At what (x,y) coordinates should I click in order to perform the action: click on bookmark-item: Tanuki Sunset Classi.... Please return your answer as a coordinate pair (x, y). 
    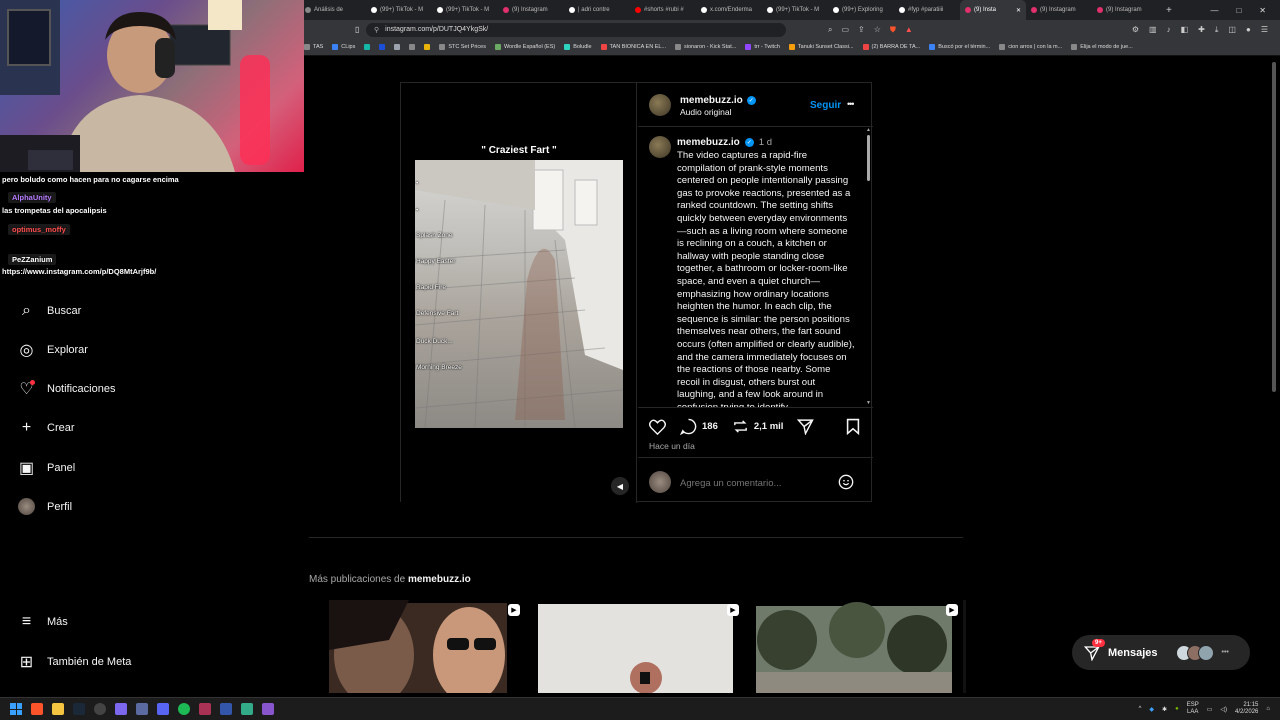
    Looking at the image, I should click on (821, 47).